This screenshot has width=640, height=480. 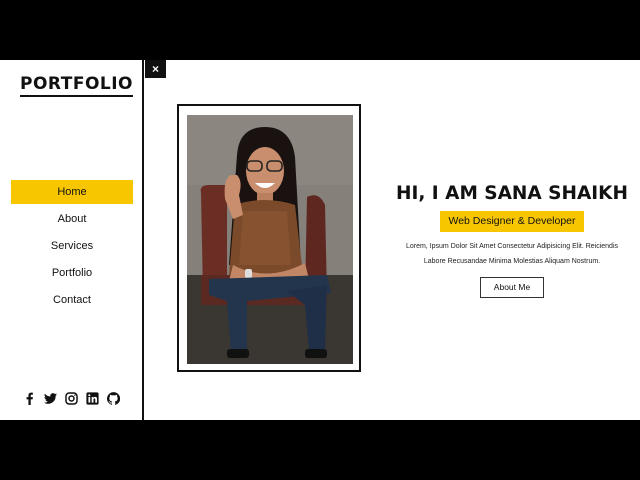 I want to click on nav-item-services: Services, so click(x=72, y=246).